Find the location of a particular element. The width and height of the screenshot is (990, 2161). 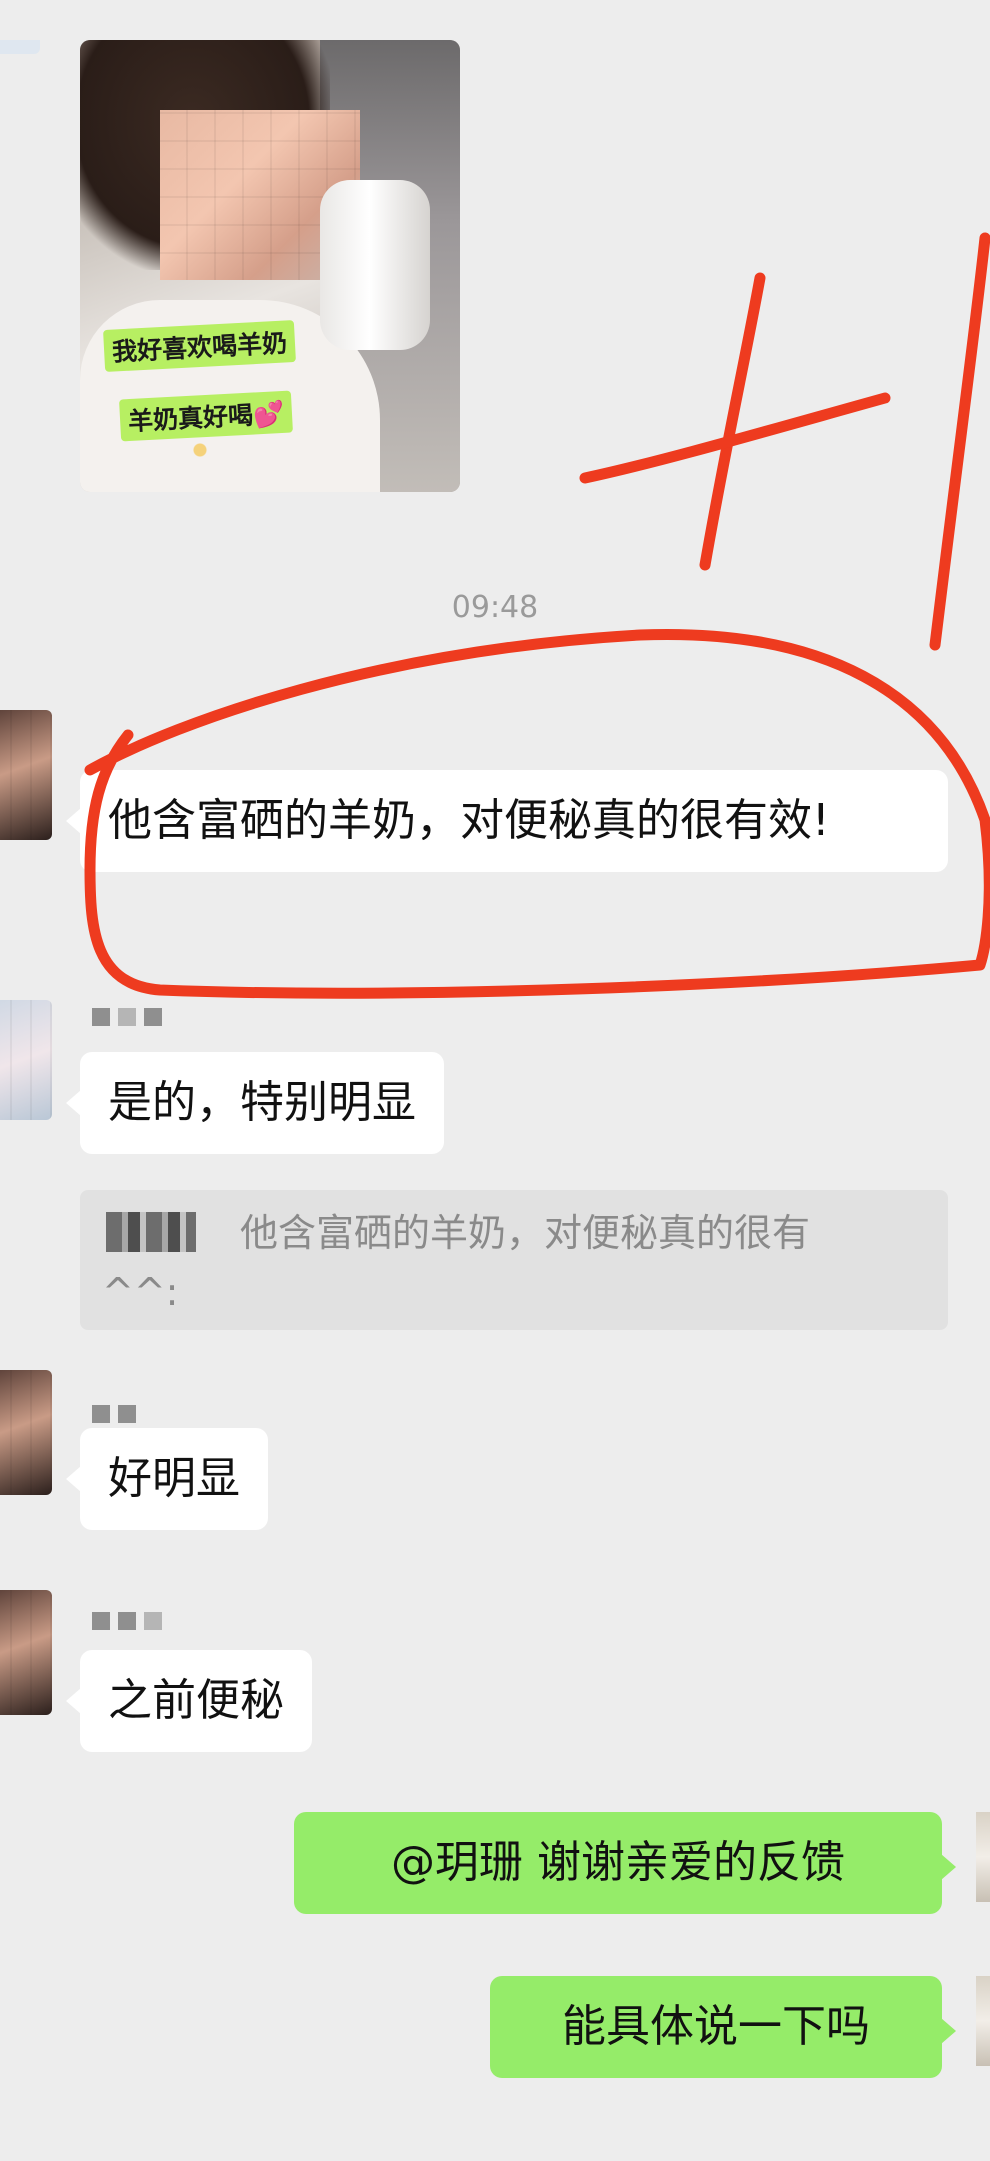

annotation-plus-vertical is located at coordinates (732, 421).